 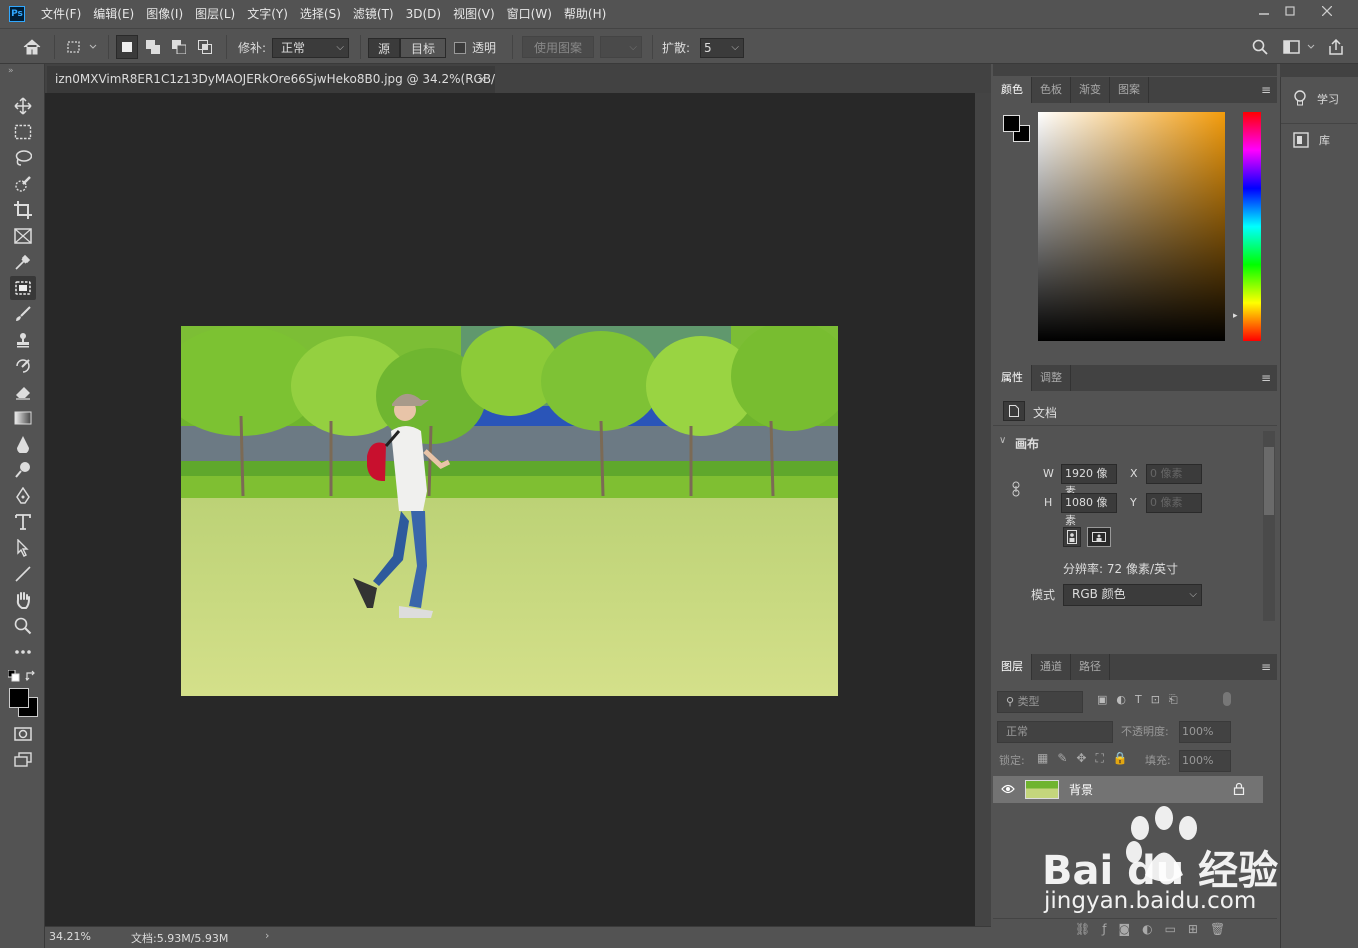 I want to click on workspace-switcher, so click(x=1300, y=47).